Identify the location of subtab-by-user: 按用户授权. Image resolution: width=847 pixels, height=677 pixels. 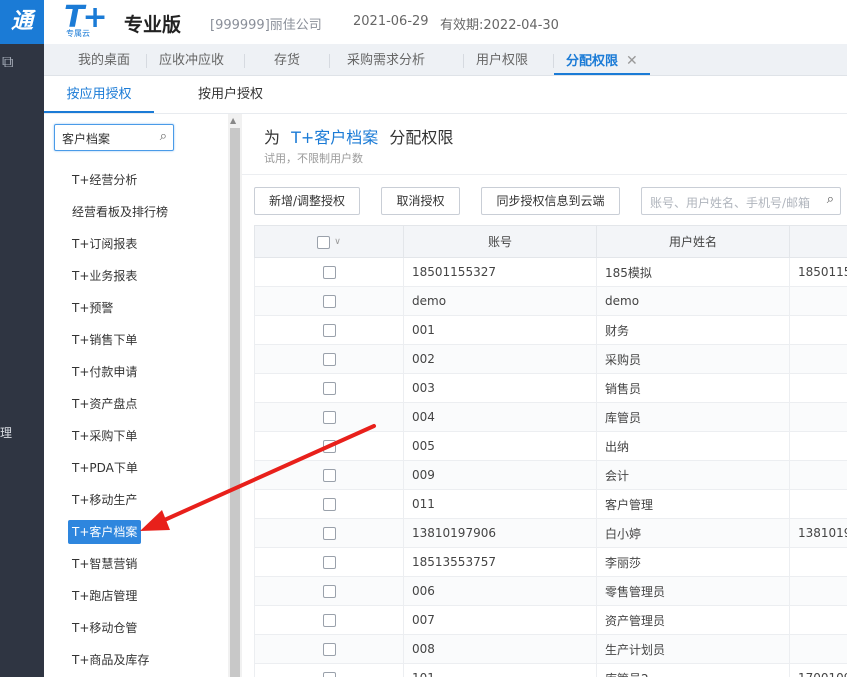
(230, 94).